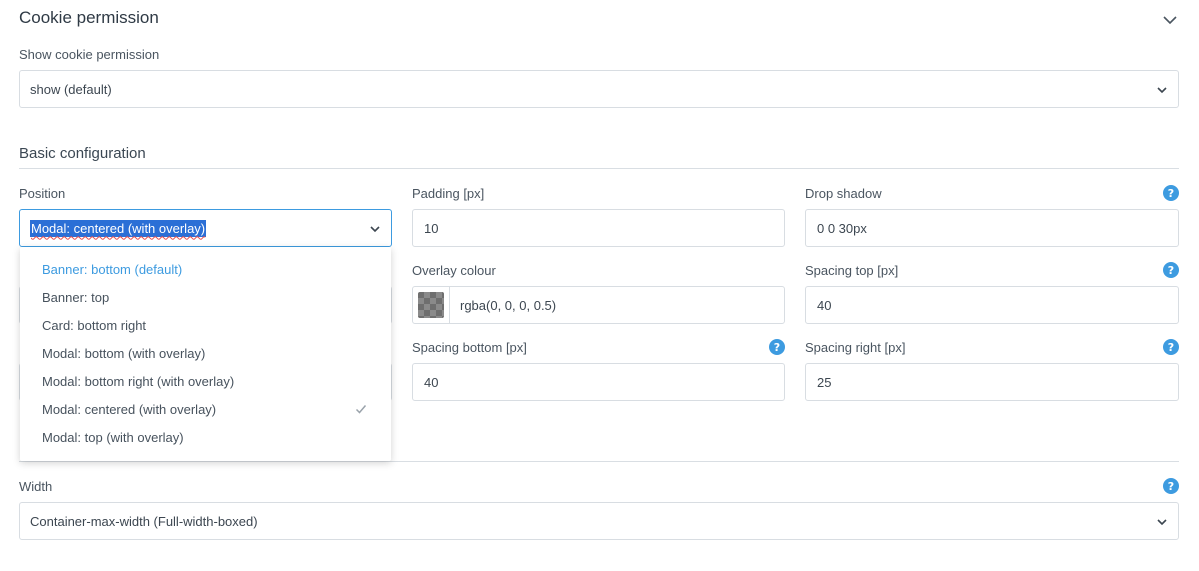  I want to click on spacing-top-value: 40, so click(824, 305).